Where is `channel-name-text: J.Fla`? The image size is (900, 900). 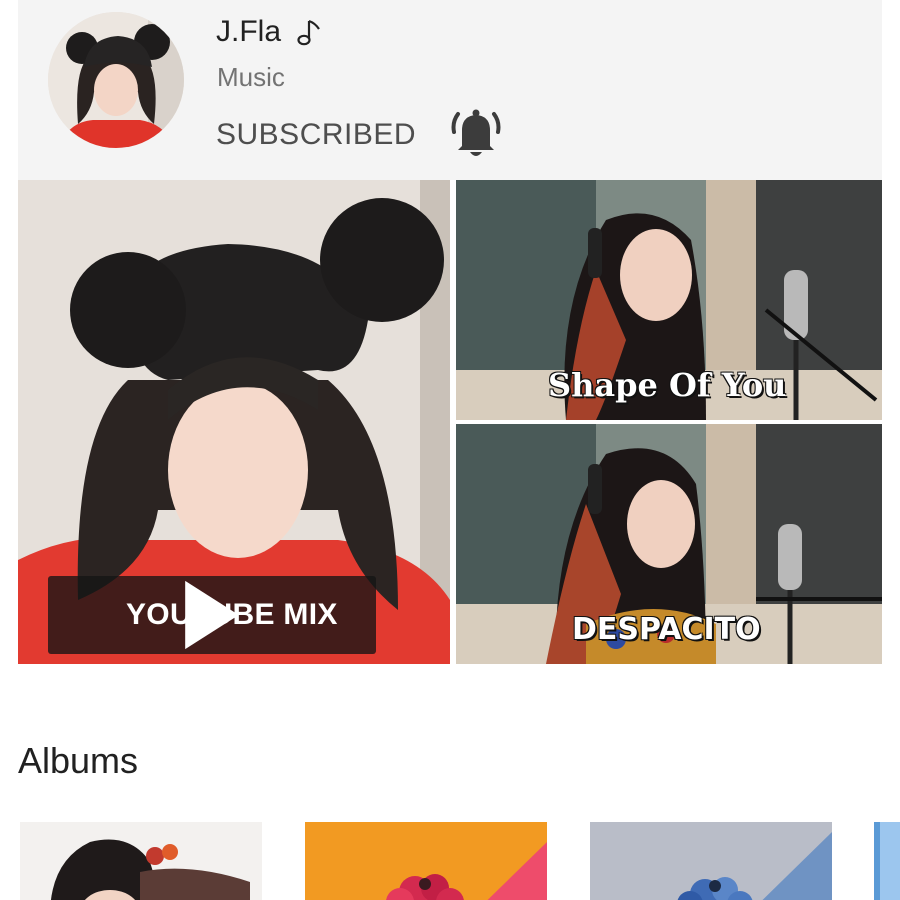 channel-name-text: J.Fla is located at coordinates (249, 31).